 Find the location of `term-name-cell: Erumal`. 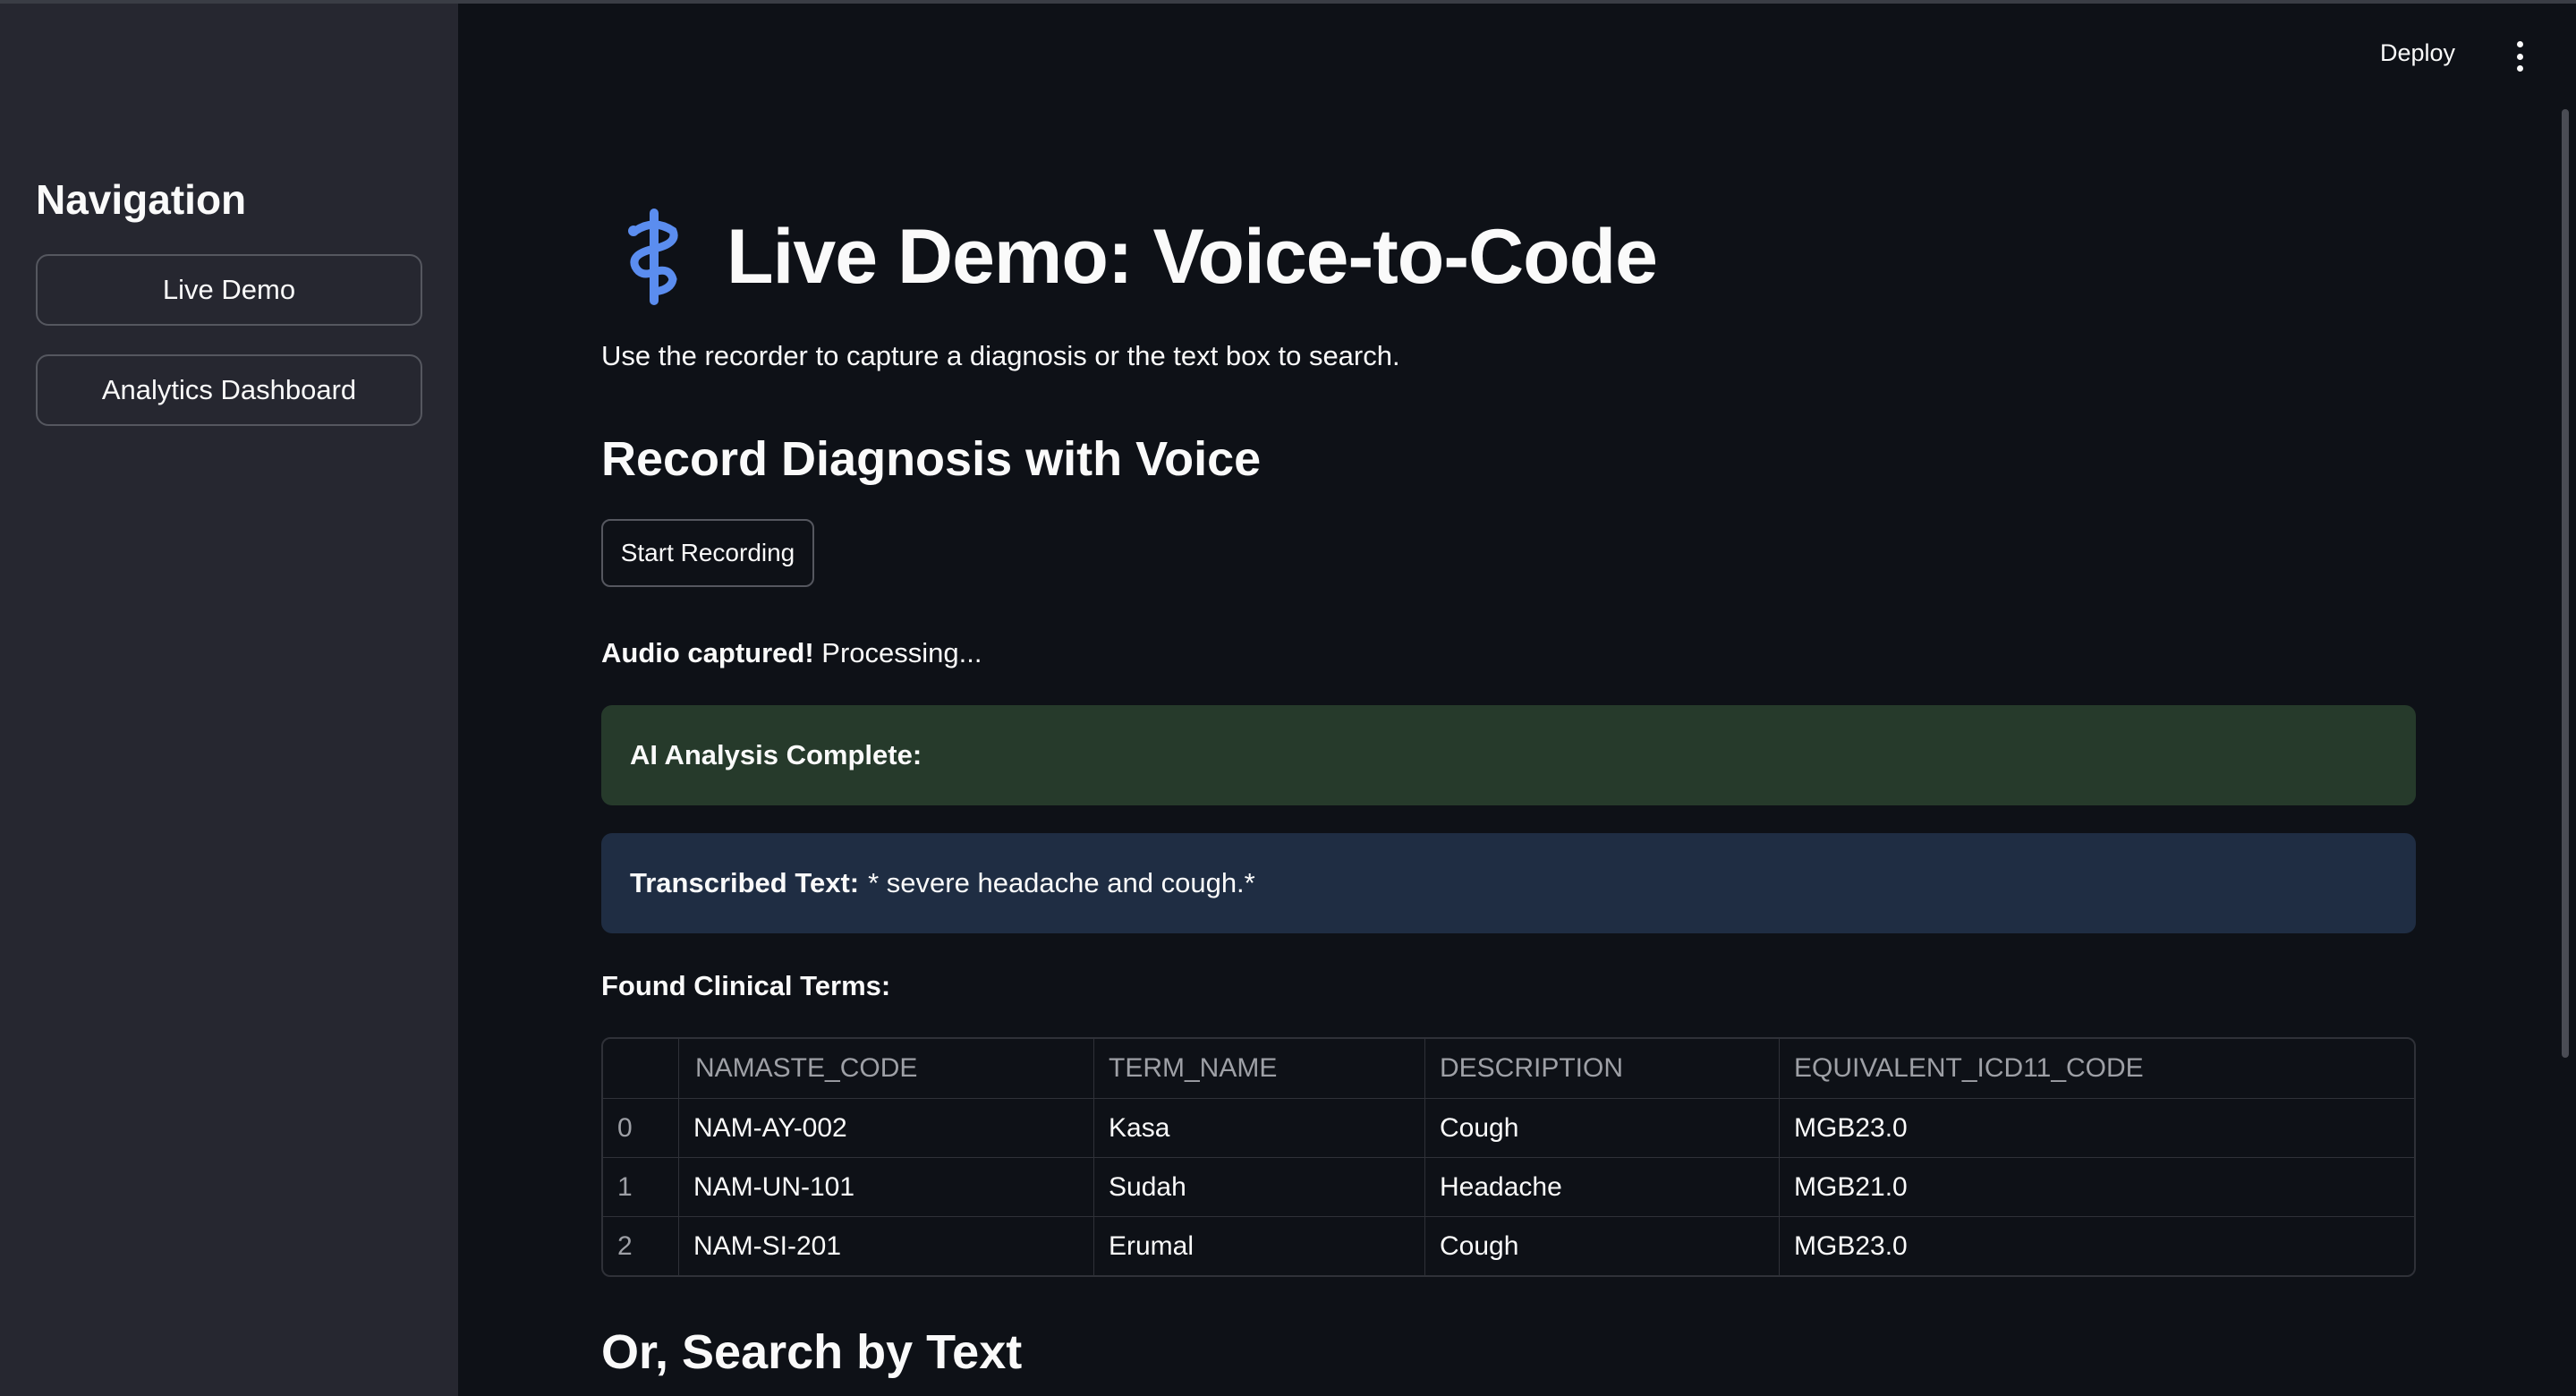

term-name-cell: Erumal is located at coordinates (1258, 1246).